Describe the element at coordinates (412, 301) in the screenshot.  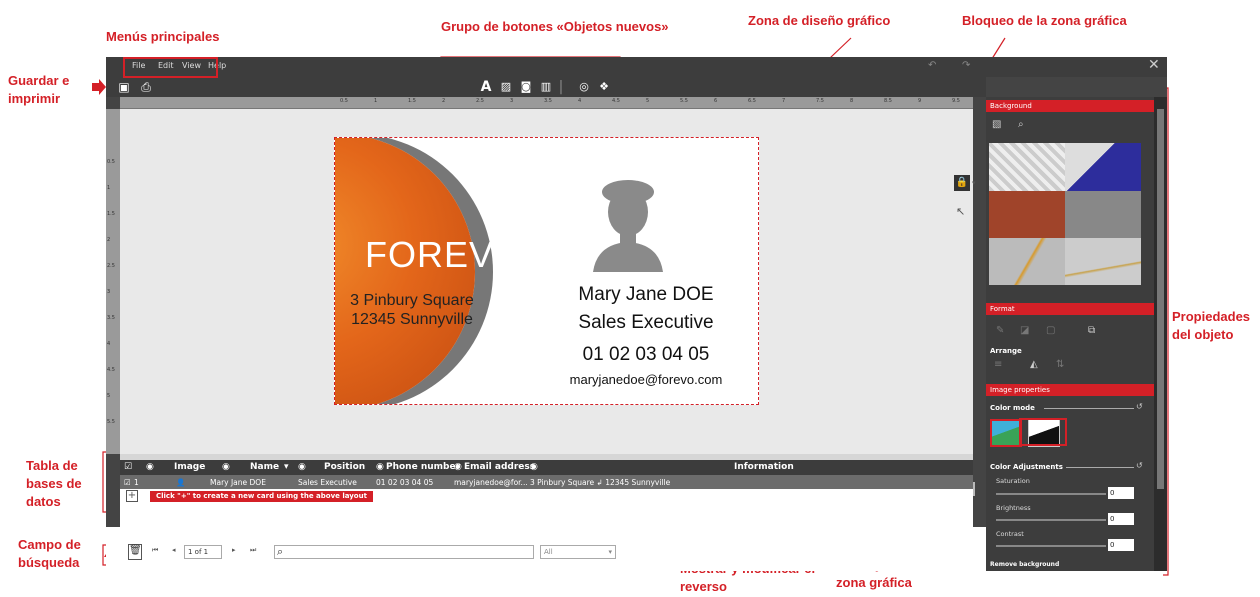
I see `card-address-line1: 3 Pinbury Square` at that location.